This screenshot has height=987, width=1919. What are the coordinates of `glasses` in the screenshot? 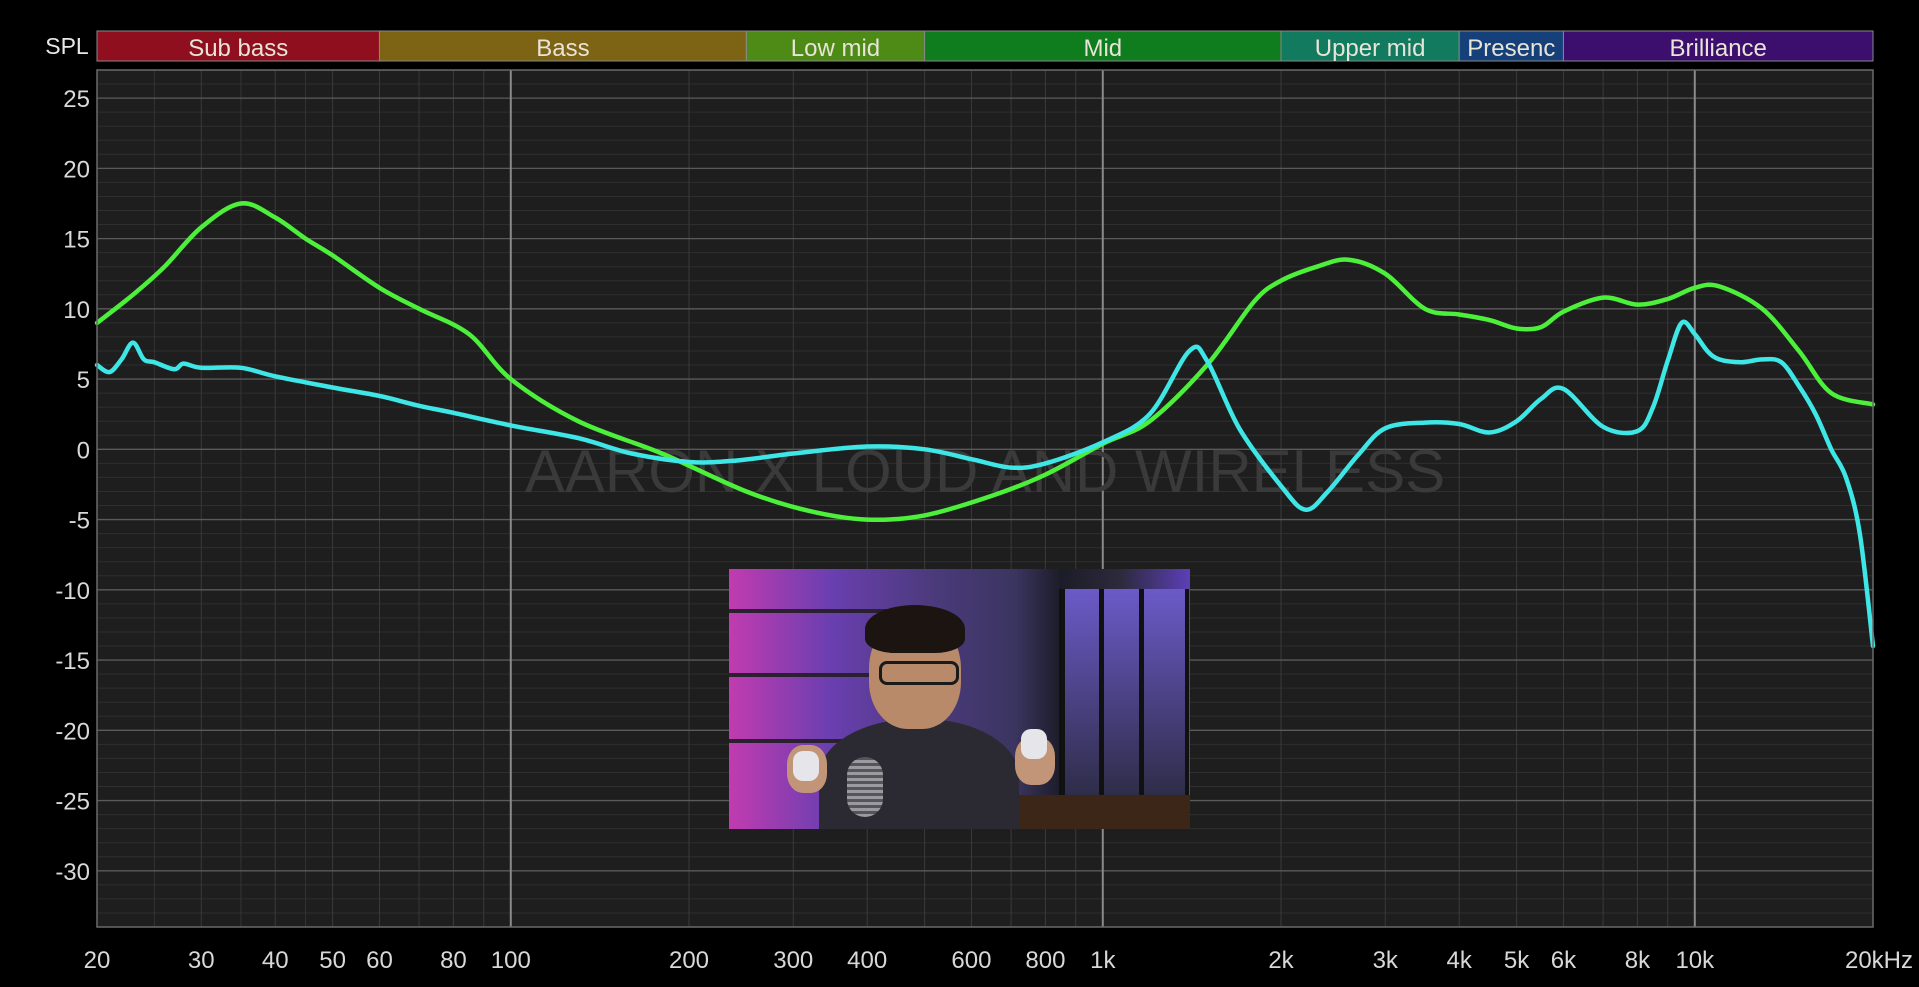 It's located at (919, 673).